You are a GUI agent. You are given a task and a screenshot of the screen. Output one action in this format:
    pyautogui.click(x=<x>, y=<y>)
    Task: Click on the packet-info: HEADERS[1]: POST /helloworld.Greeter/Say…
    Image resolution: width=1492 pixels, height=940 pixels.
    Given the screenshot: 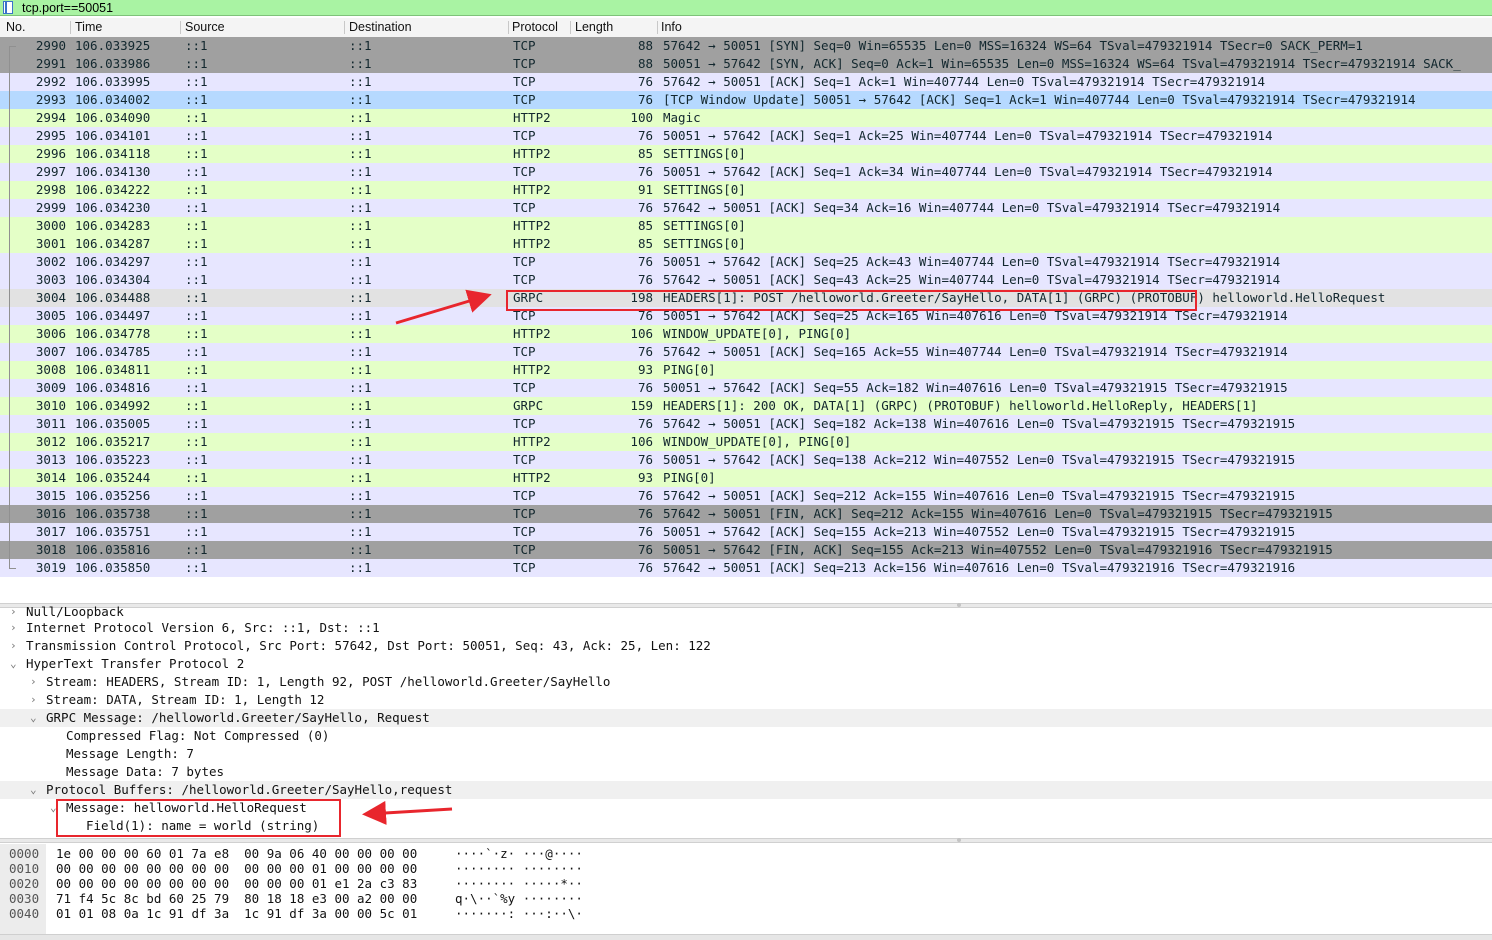 What is the action you would take?
    pyautogui.click(x=1024, y=297)
    